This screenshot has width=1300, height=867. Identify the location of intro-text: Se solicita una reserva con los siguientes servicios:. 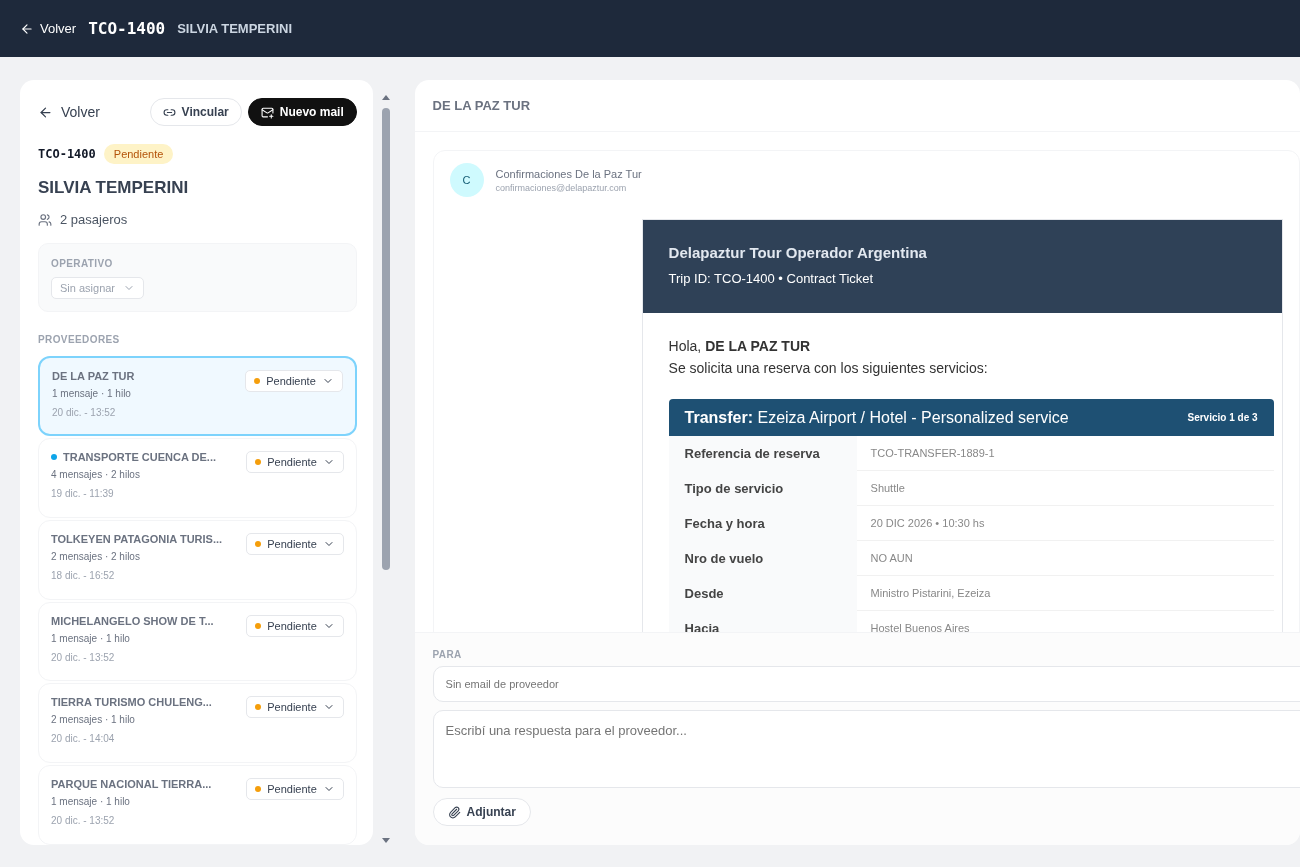
(828, 368).